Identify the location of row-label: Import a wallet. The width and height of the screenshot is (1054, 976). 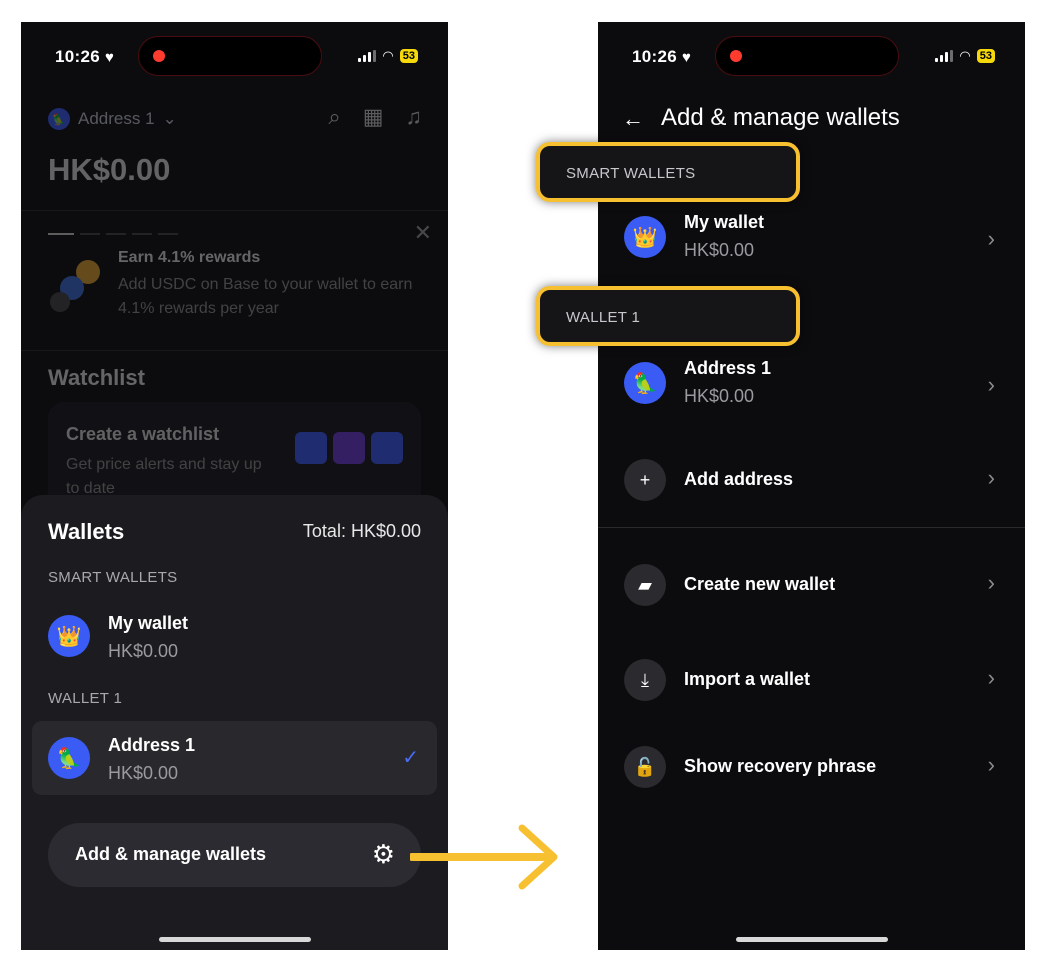
(747, 679).